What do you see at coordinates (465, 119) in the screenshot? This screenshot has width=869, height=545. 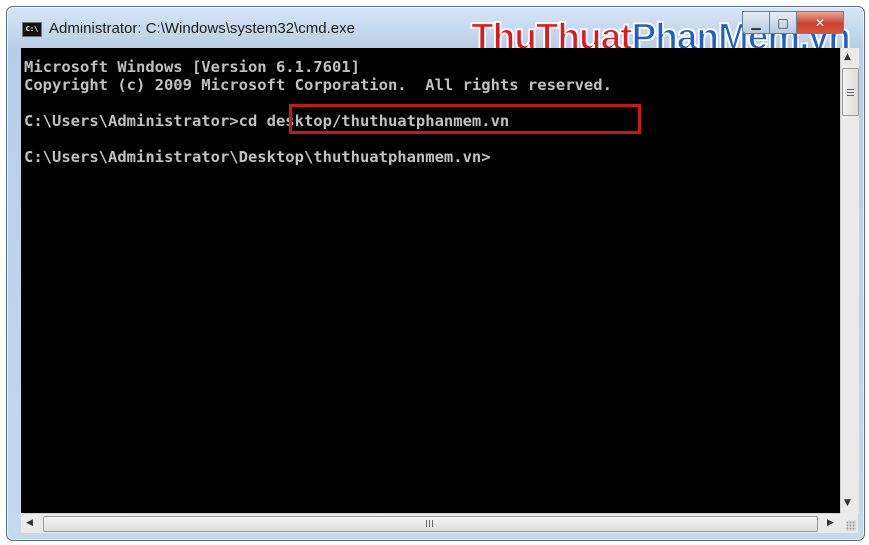 I see `command-highlight-box` at bounding box center [465, 119].